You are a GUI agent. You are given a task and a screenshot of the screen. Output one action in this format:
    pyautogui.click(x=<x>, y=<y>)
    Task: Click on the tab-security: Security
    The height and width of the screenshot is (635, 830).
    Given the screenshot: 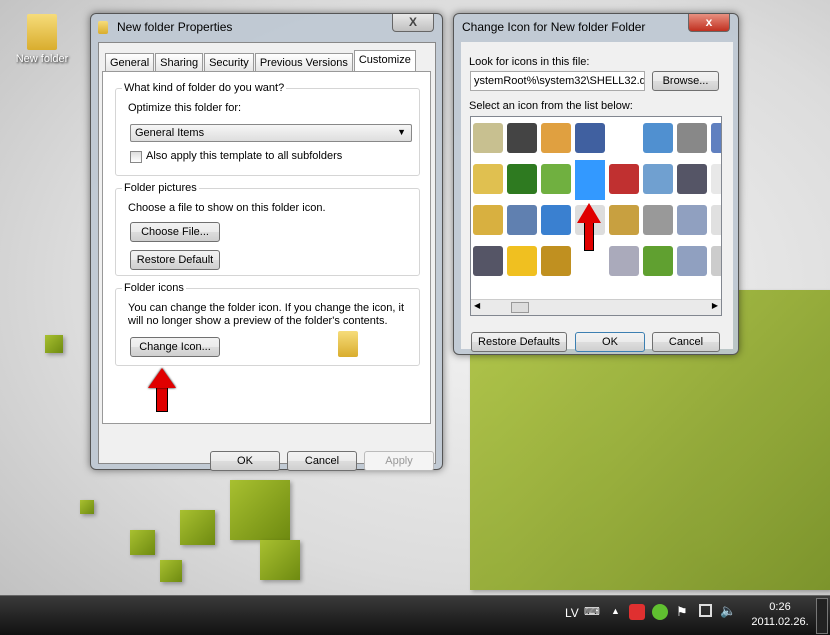 What is the action you would take?
    pyautogui.click(x=229, y=62)
    